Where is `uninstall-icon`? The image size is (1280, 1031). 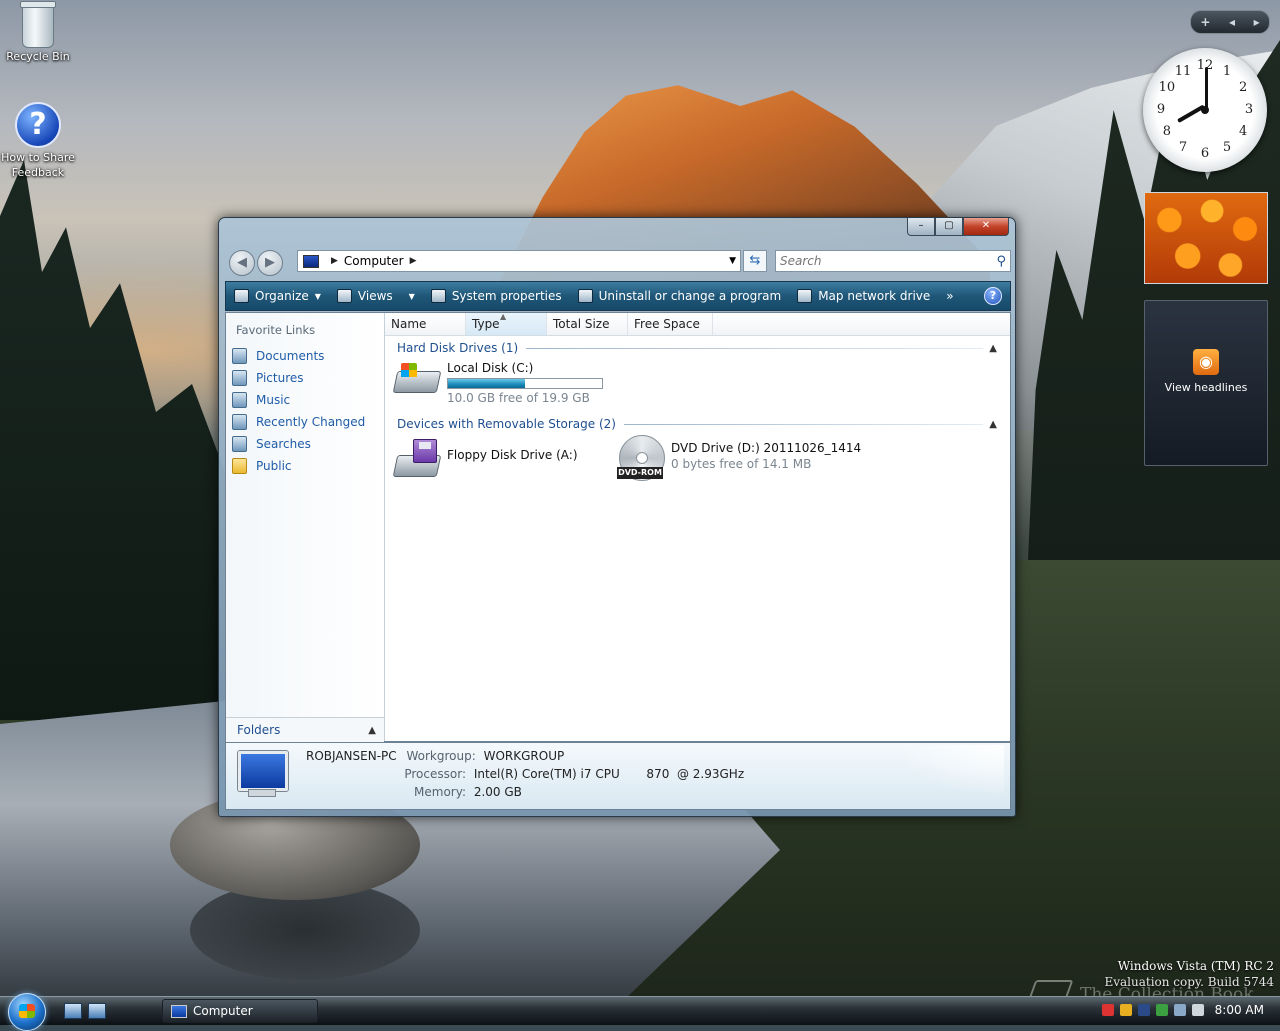
uninstall-icon is located at coordinates (585, 296).